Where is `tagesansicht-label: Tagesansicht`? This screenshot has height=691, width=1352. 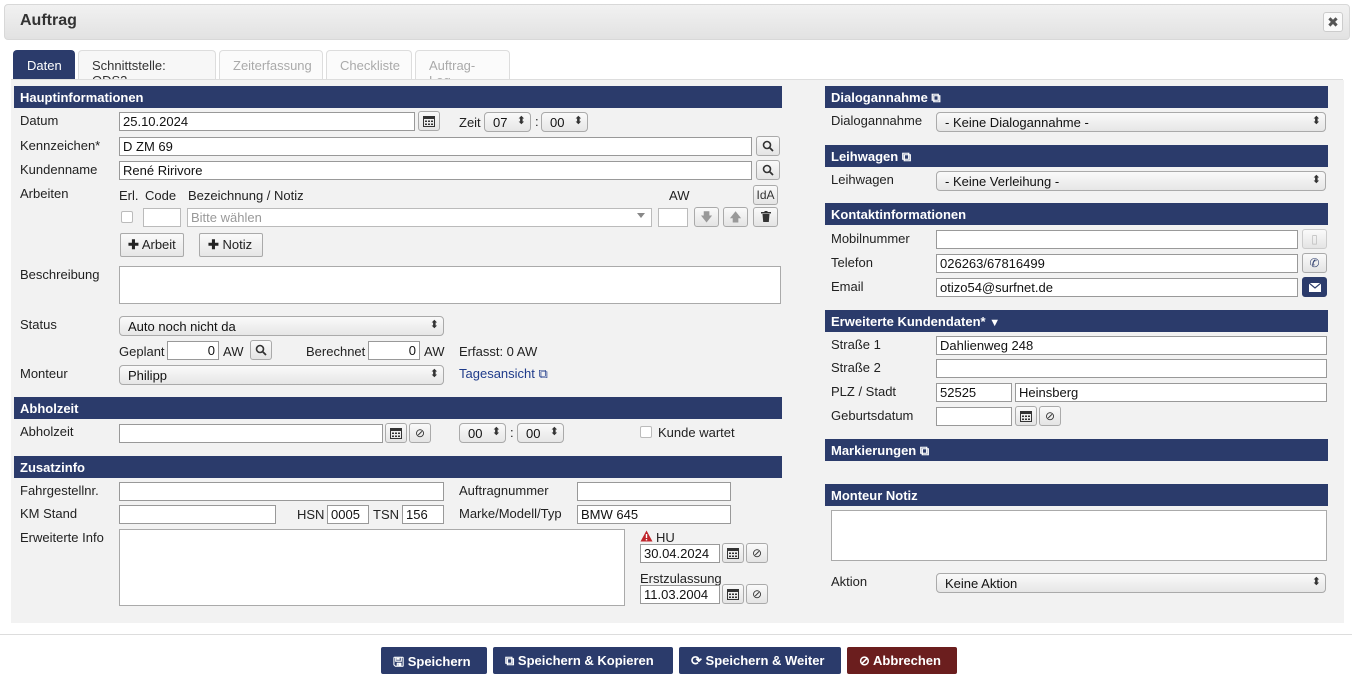 tagesansicht-label: Tagesansicht is located at coordinates (497, 373).